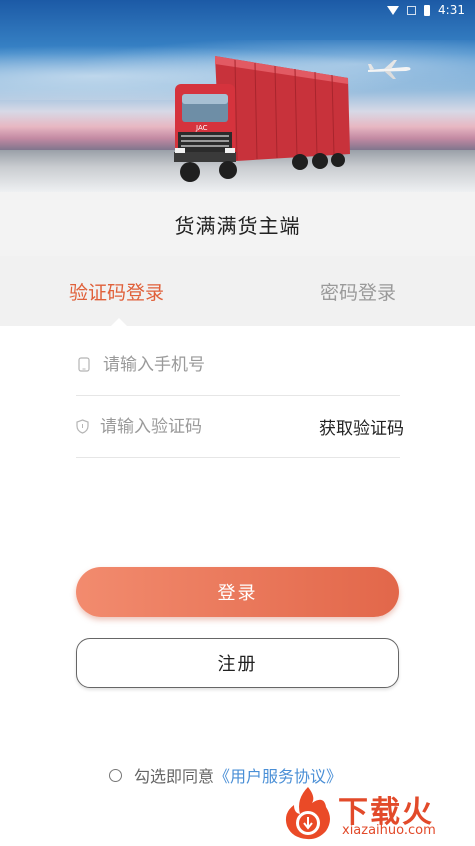 The image size is (475, 846). What do you see at coordinates (119, 322) in the screenshot?
I see `tab-active-indicator` at bounding box center [119, 322].